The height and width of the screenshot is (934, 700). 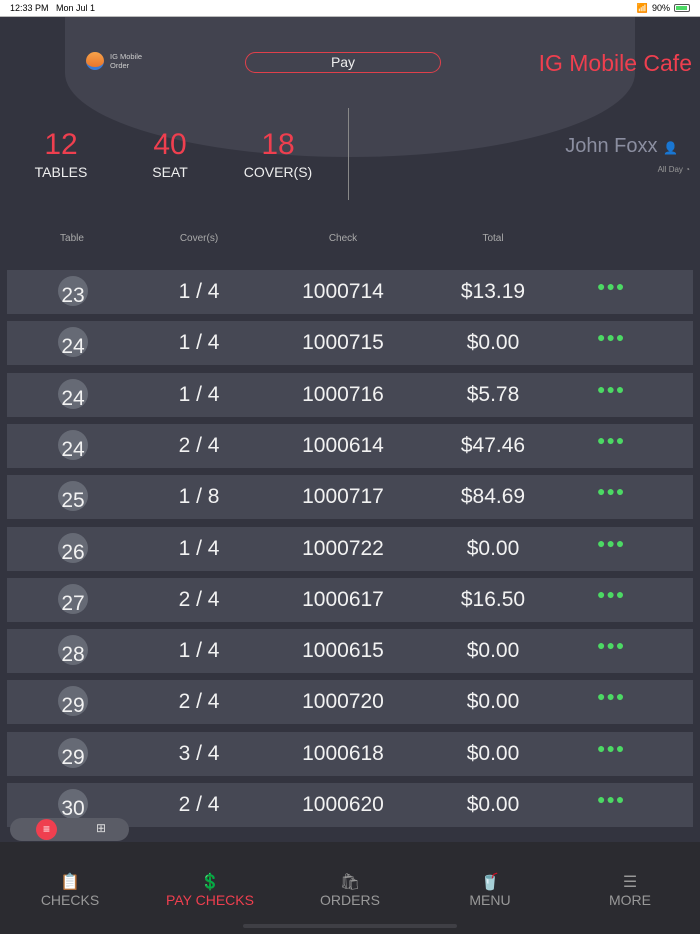 What do you see at coordinates (343, 394) in the screenshot?
I see `check-number: 1000716` at bounding box center [343, 394].